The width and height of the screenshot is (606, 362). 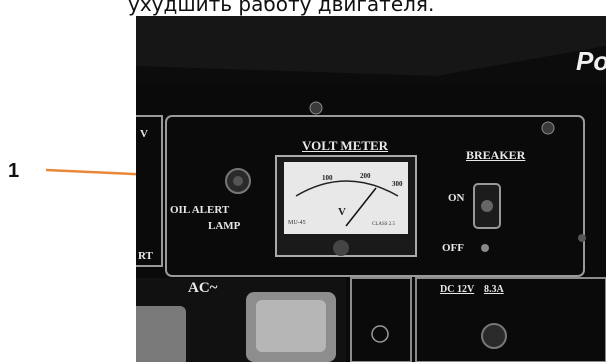 What do you see at coordinates (496, 155) in the screenshot?
I see `breaker-title: BREAKER` at bounding box center [496, 155].